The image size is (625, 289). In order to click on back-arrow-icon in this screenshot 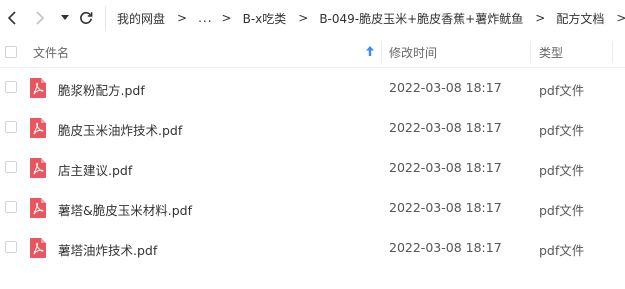, I will do `click(12, 18)`.